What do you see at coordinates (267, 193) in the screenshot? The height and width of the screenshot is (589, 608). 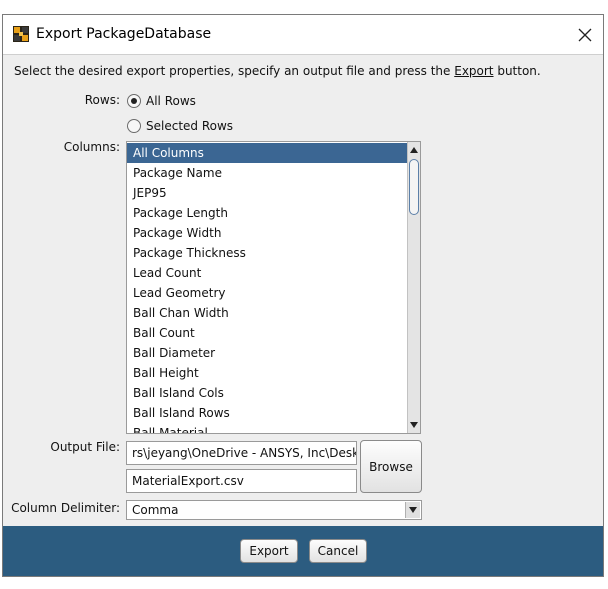 I see `list-item: JEP95` at bounding box center [267, 193].